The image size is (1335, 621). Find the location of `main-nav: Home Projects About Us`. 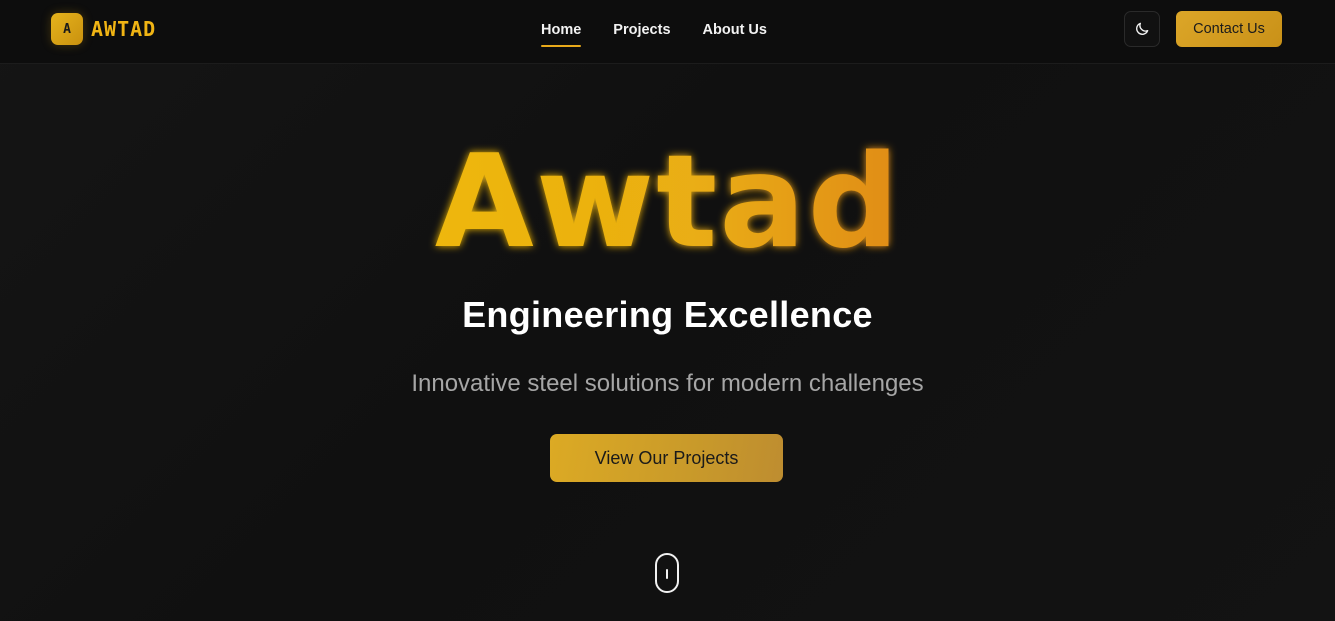

main-nav: Home Projects About Us is located at coordinates (654, 33).